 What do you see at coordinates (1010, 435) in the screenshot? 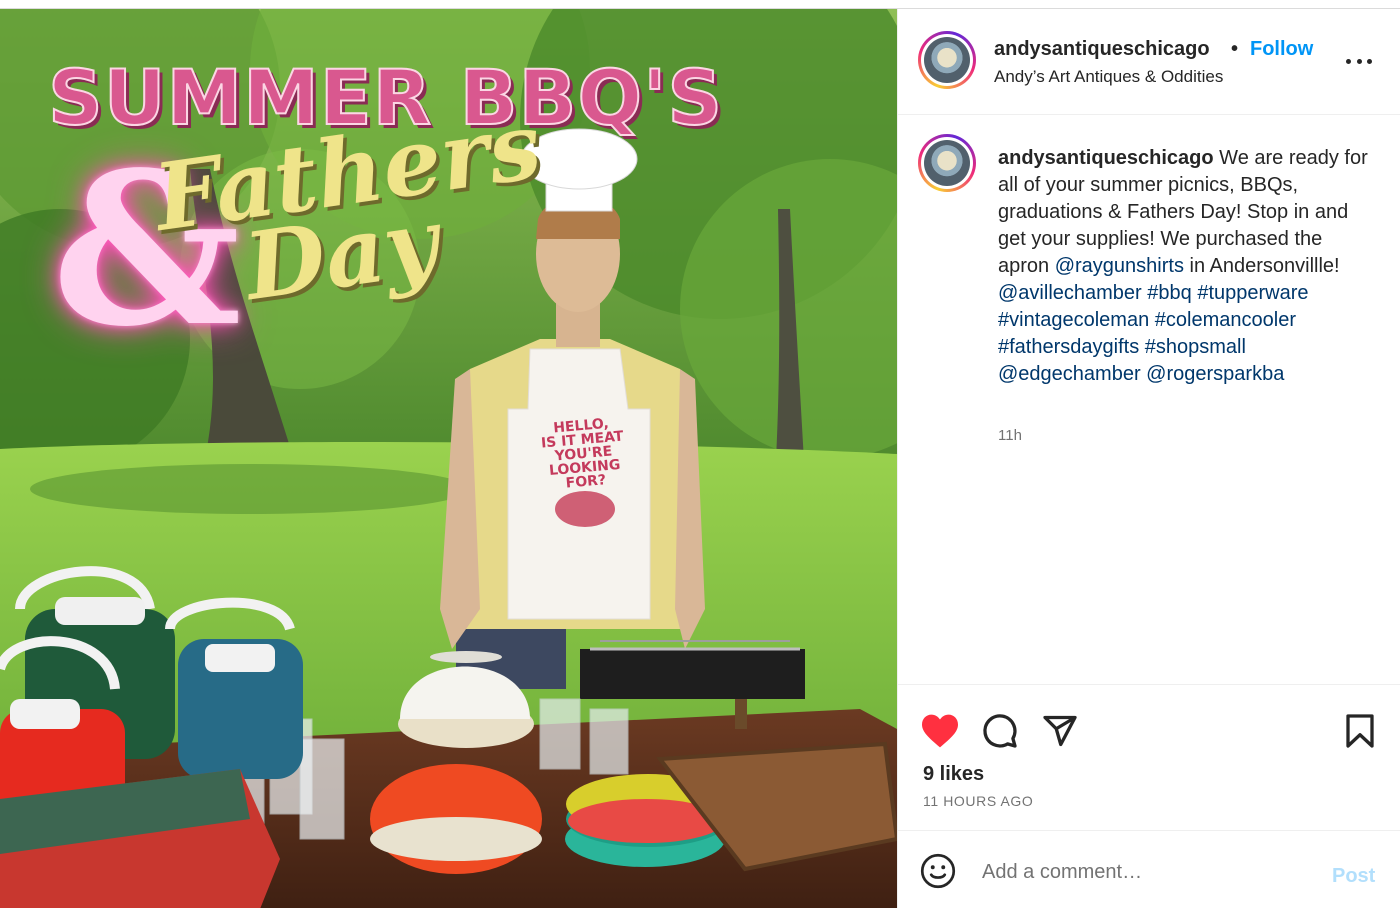
I see `caption-timestamp: 11h` at bounding box center [1010, 435].